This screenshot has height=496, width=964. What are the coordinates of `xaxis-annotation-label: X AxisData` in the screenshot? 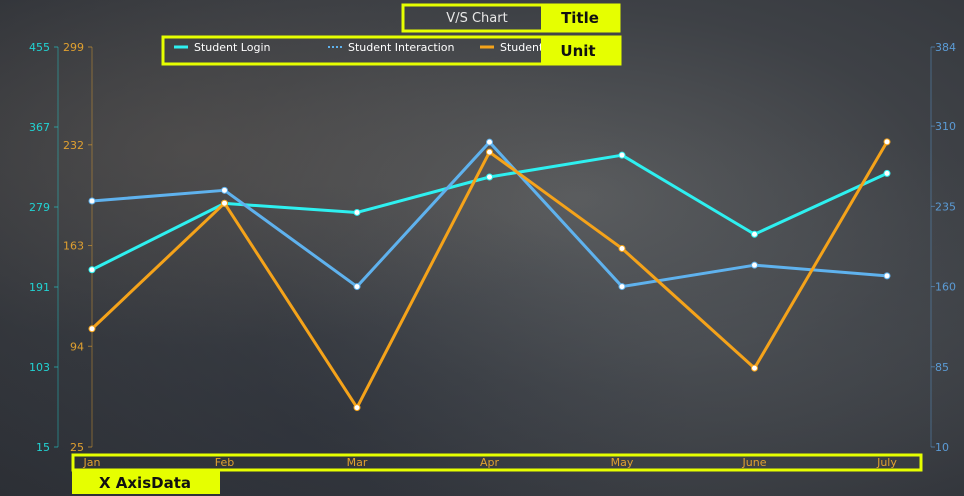 It's located at (145, 483).